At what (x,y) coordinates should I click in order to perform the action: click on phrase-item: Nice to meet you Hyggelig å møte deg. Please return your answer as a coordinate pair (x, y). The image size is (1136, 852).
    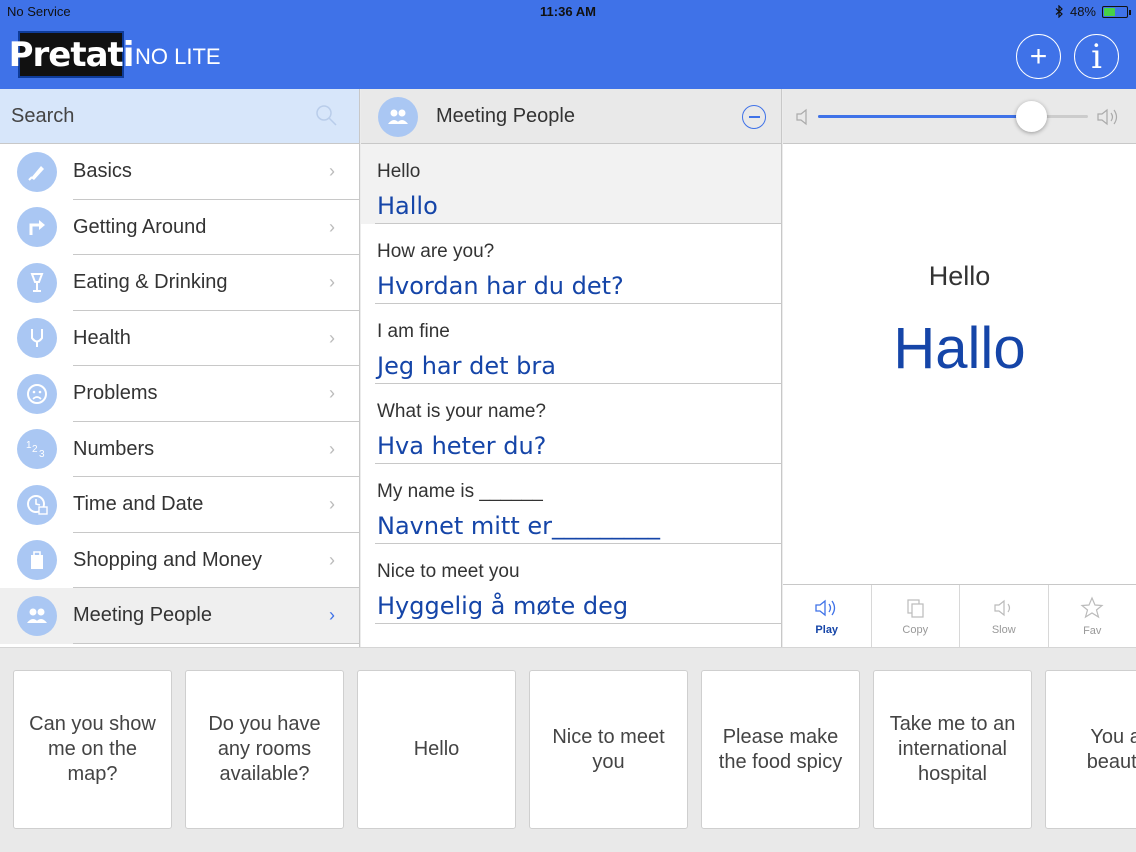
    Looking at the image, I should click on (571, 584).